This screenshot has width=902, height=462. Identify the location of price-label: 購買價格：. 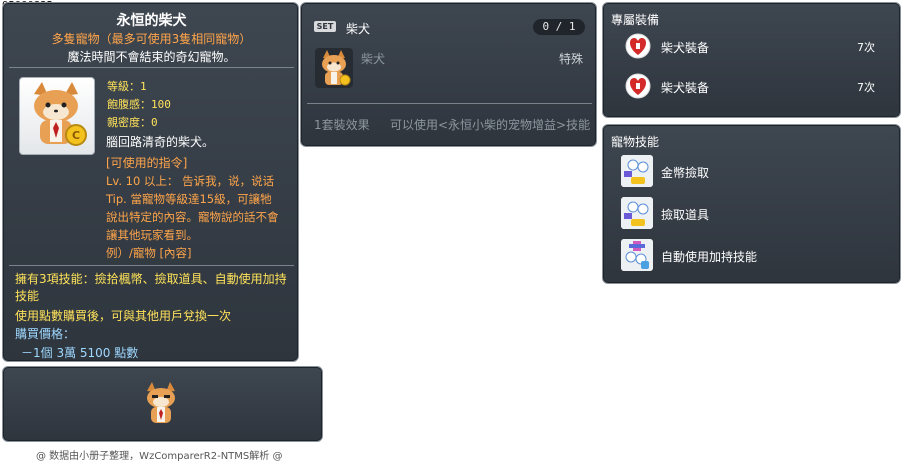
(45, 334).